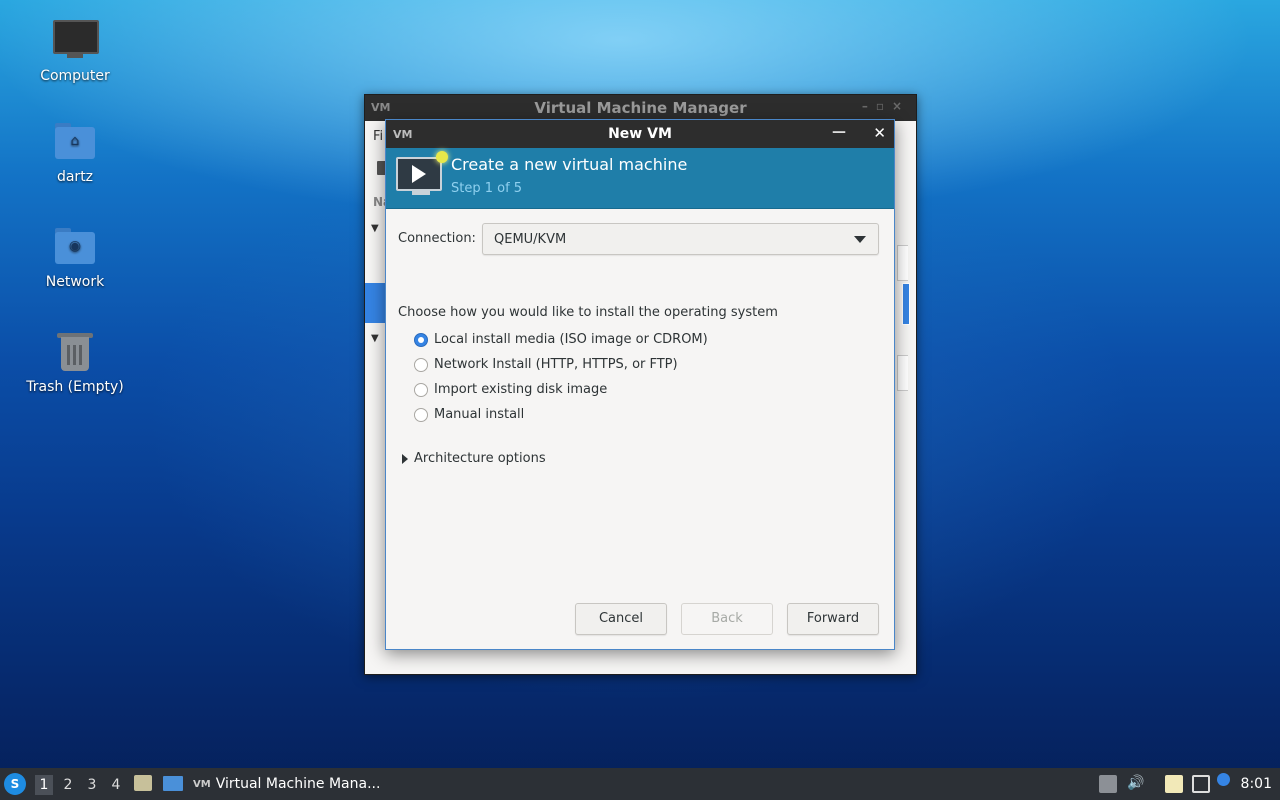  Describe the element at coordinates (521, 389) in the screenshot. I see `install-option-label: Import existing disk image` at that location.